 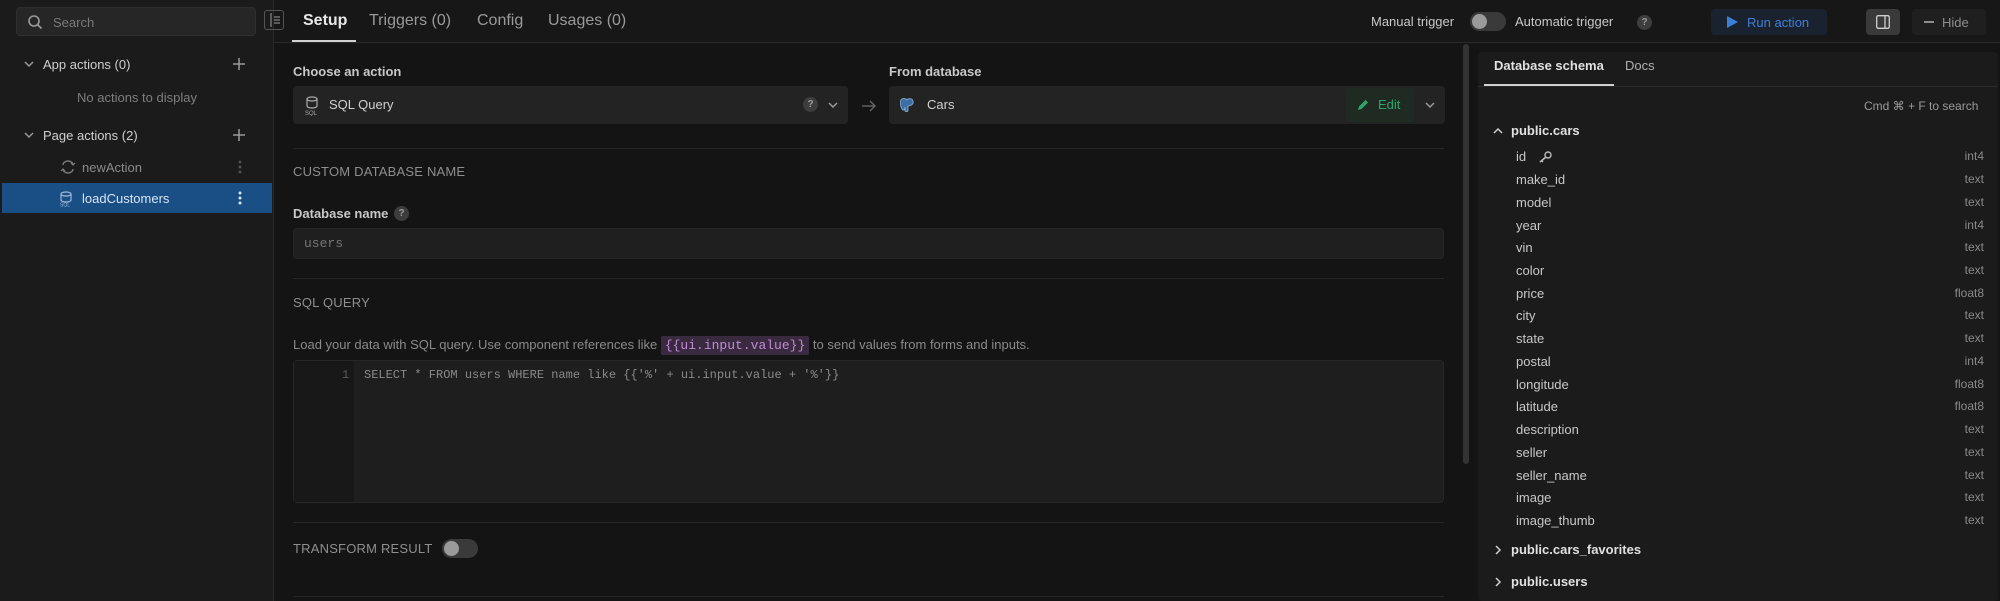 I want to click on schema-column: latitude float8, so click(x=1750, y=407).